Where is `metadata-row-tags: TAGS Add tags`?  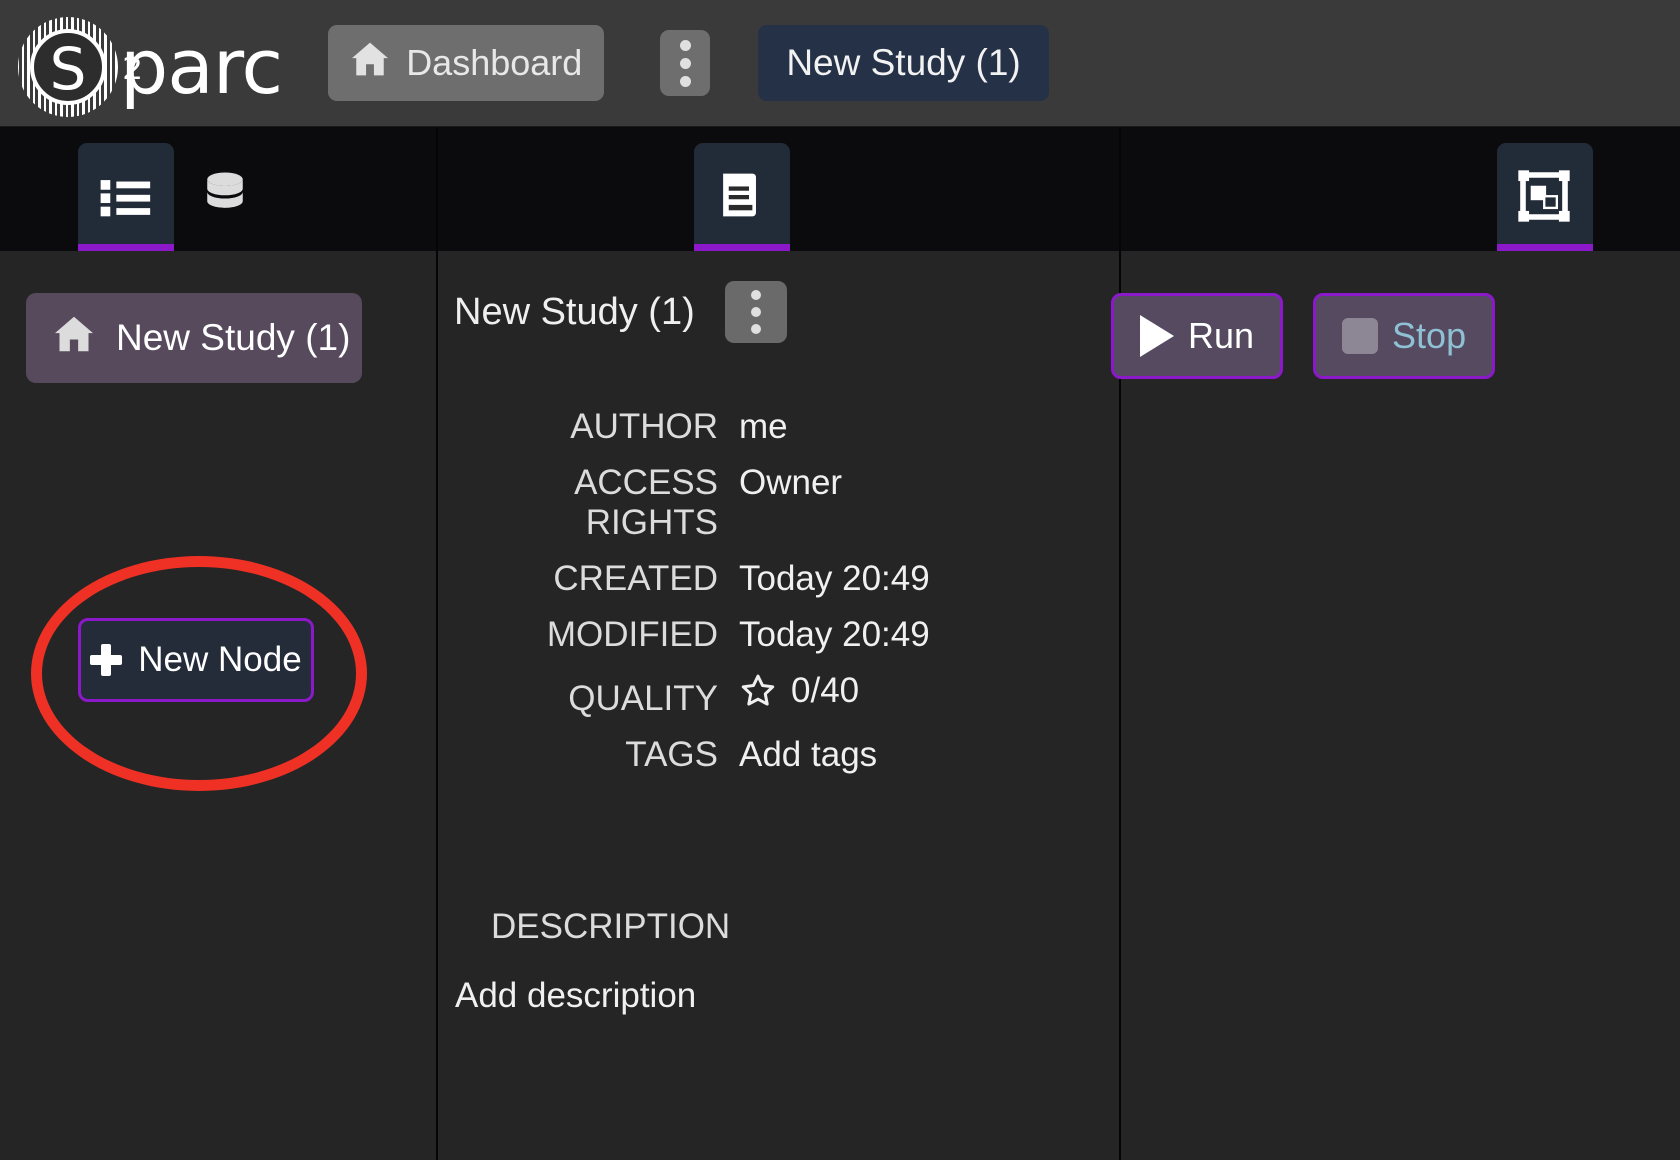
metadata-row-tags: TAGS Add tags is located at coordinates (779, 755).